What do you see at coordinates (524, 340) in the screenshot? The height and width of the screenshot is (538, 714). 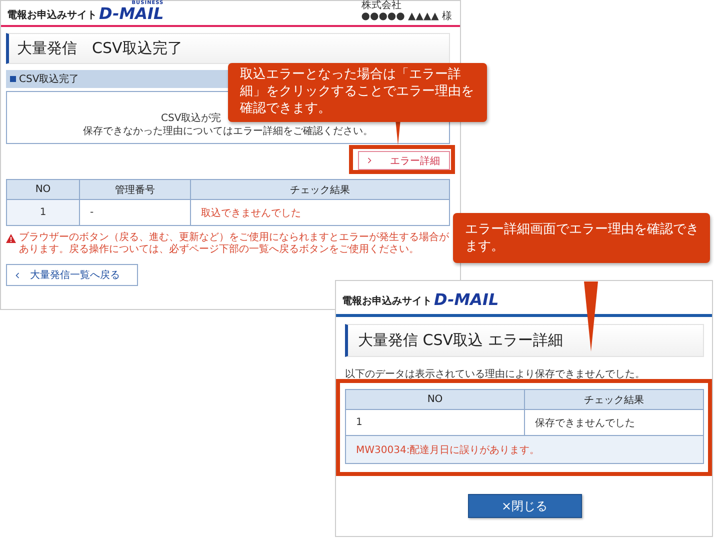 I see `page-title: 大量発信 CSV取込 エラー詳細` at bounding box center [524, 340].